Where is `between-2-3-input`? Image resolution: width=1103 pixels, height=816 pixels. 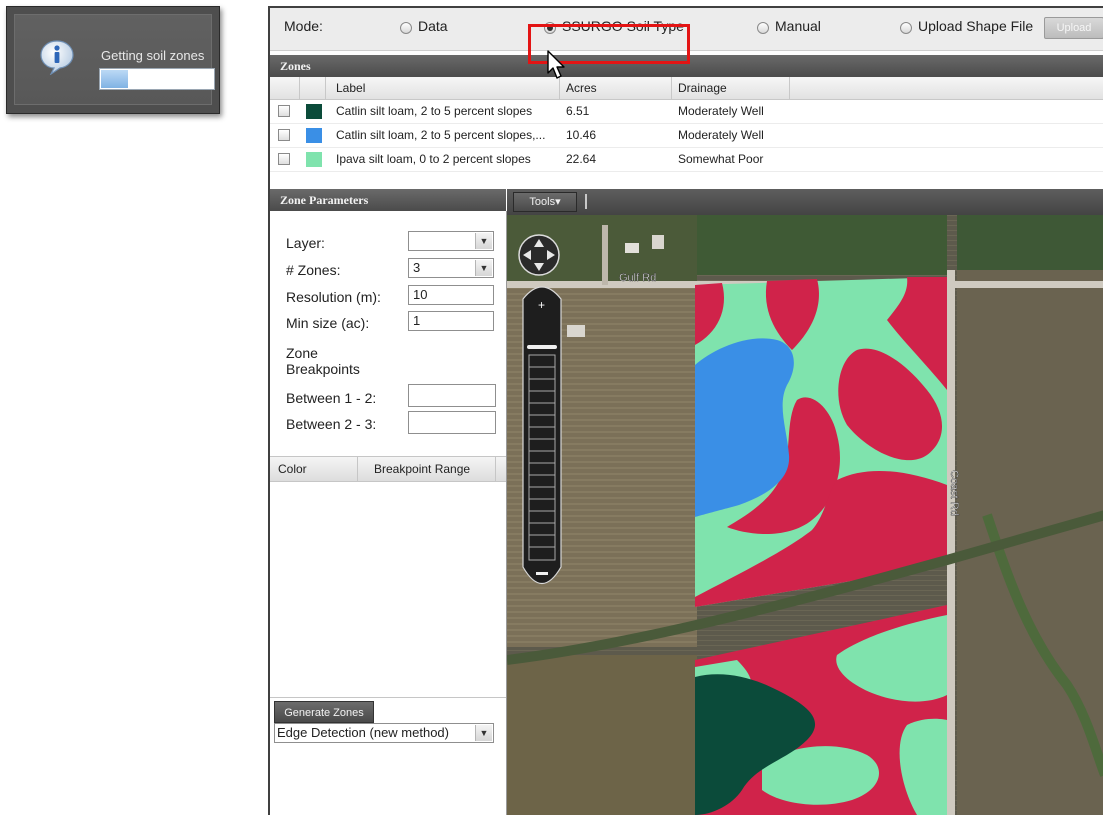 between-2-3-input is located at coordinates (452, 422).